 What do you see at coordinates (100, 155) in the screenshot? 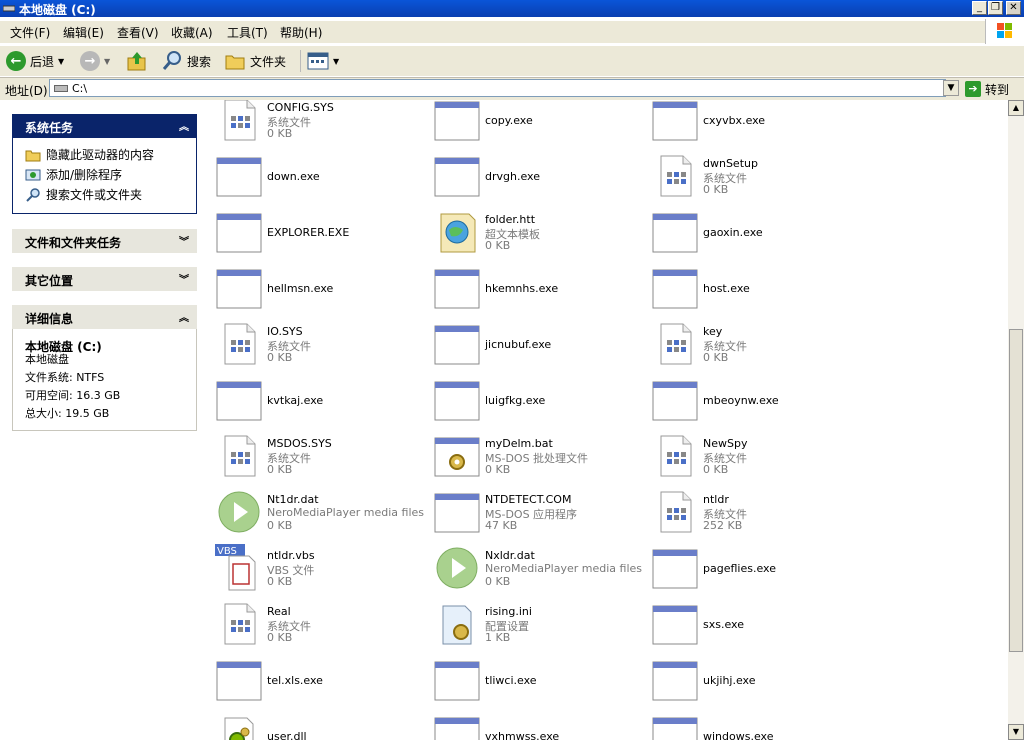
I see `hide-drive-contents-label: 隐藏此驱动器的内容` at bounding box center [100, 155].